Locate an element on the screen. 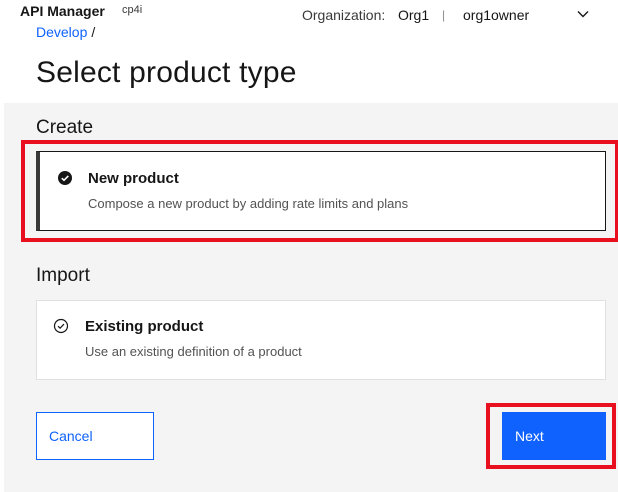  organization-value: Org1 is located at coordinates (413, 15).